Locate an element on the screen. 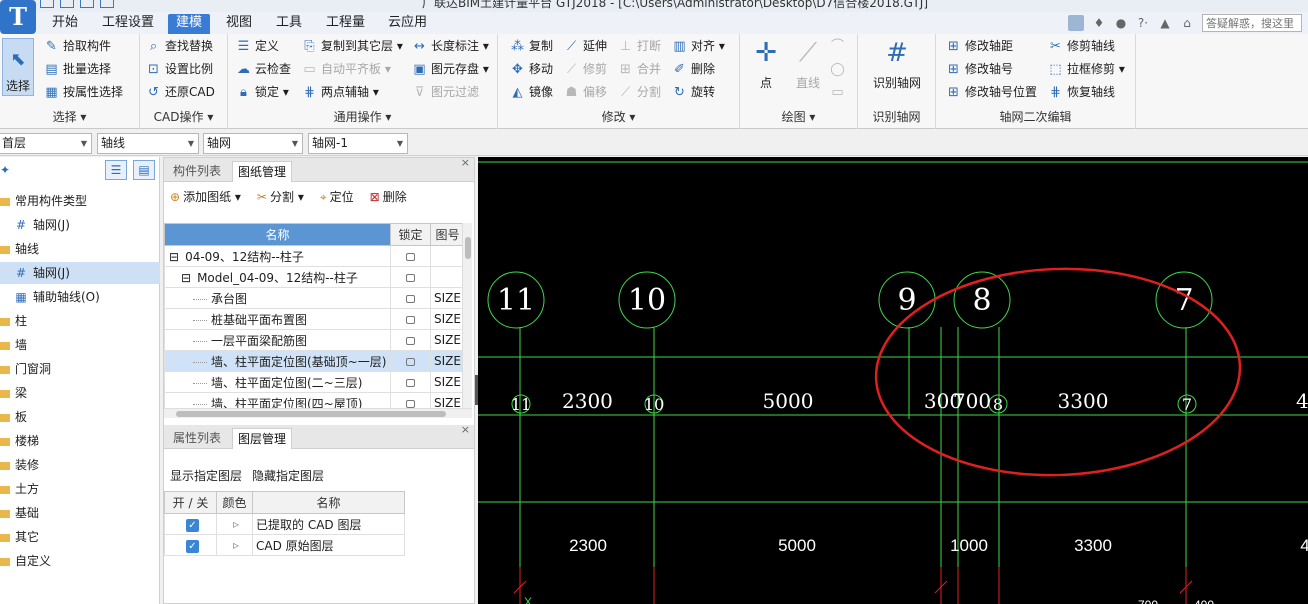 The width and height of the screenshot is (1308, 604). tree-folder: 常用构件类型 is located at coordinates (80, 201).